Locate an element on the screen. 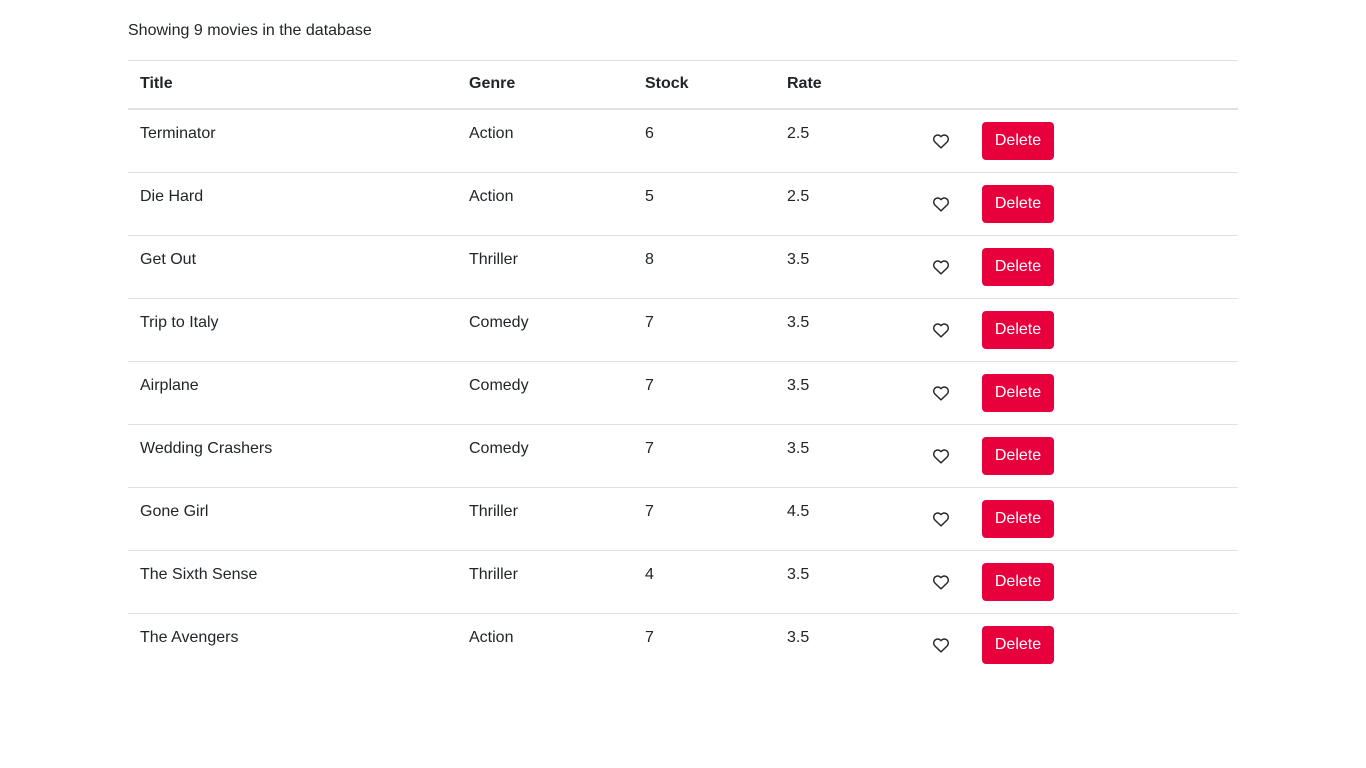 This screenshot has height=768, width=1366. movie-title: Get Out is located at coordinates (292, 266).